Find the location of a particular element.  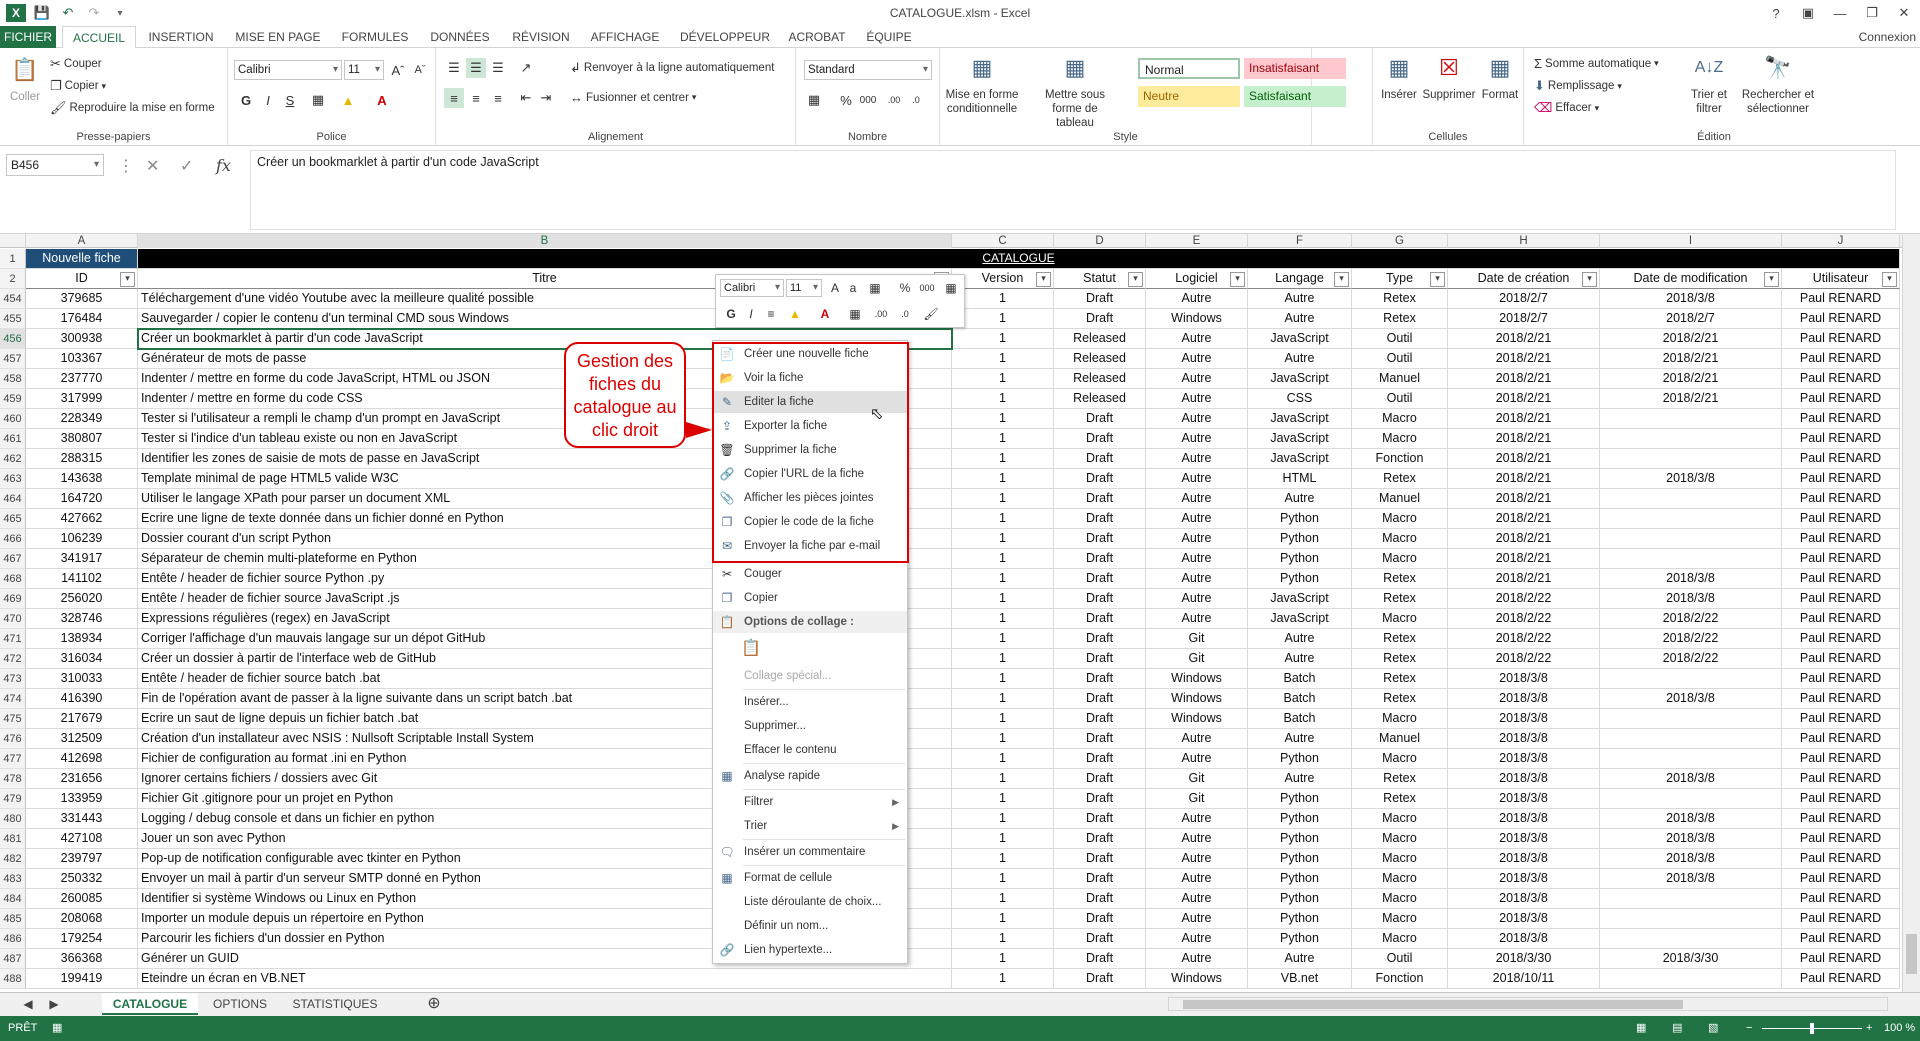

row-header: 464 is located at coordinates (13, 499).